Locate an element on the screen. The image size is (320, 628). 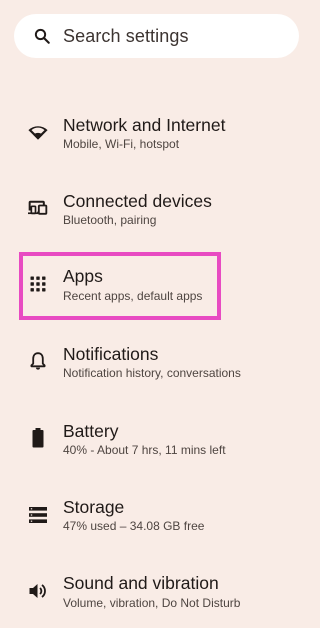
settings-item-storage: Storage 47% used – 34.08 GB free is located at coordinates (156, 522).